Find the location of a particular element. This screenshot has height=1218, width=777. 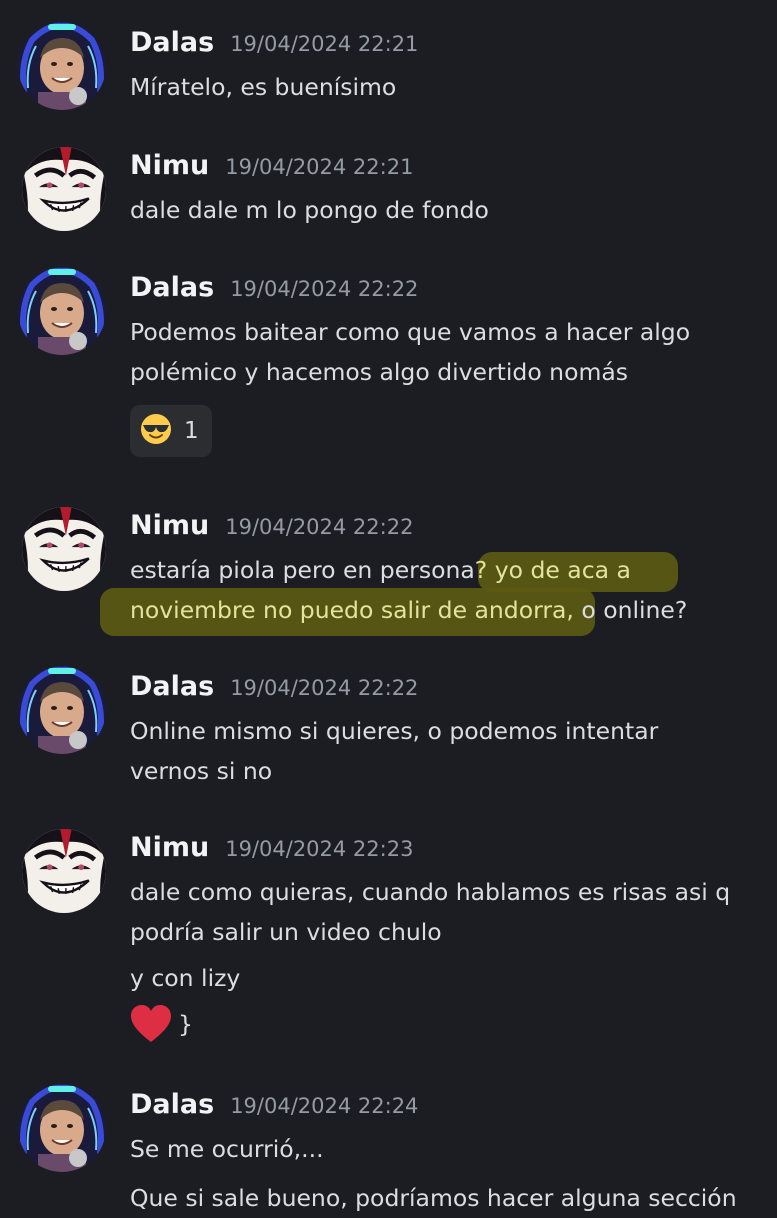

highlighted-text: noviembre no puedo salir de andorra, is located at coordinates (352, 610).